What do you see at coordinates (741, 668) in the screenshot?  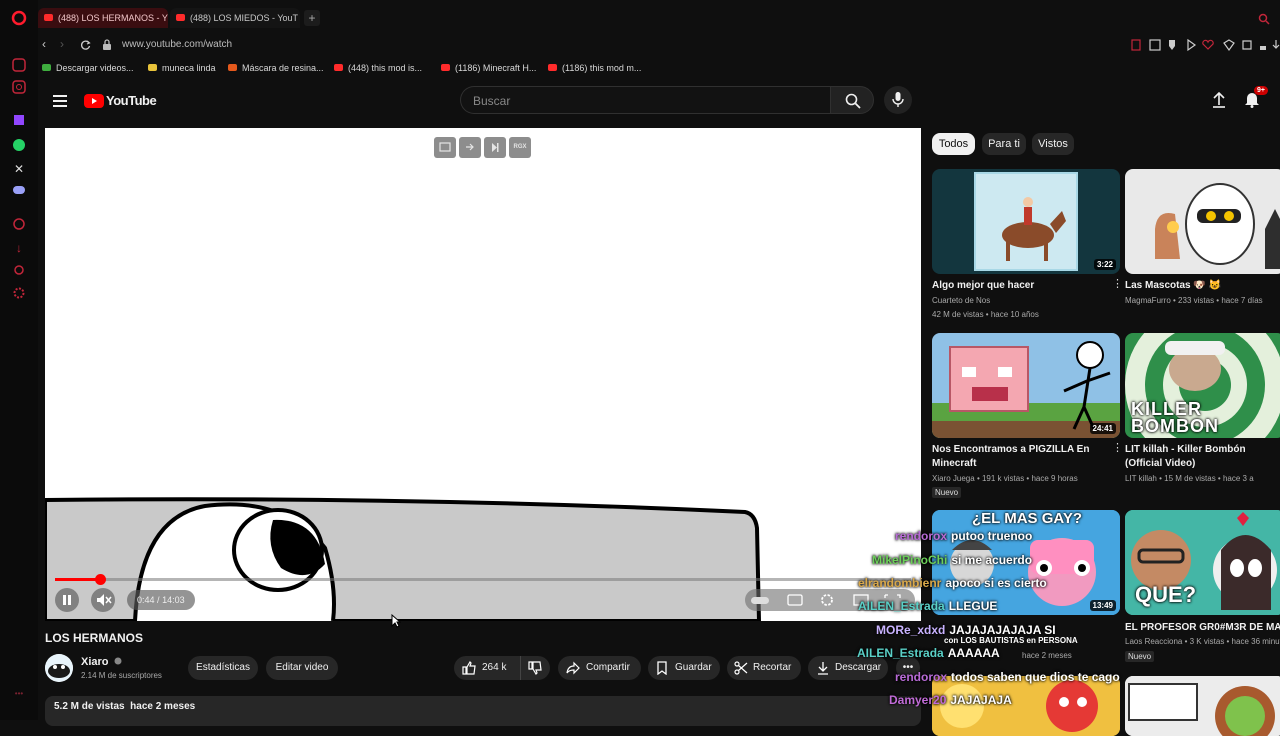 I see `scissors-icon` at bounding box center [741, 668].